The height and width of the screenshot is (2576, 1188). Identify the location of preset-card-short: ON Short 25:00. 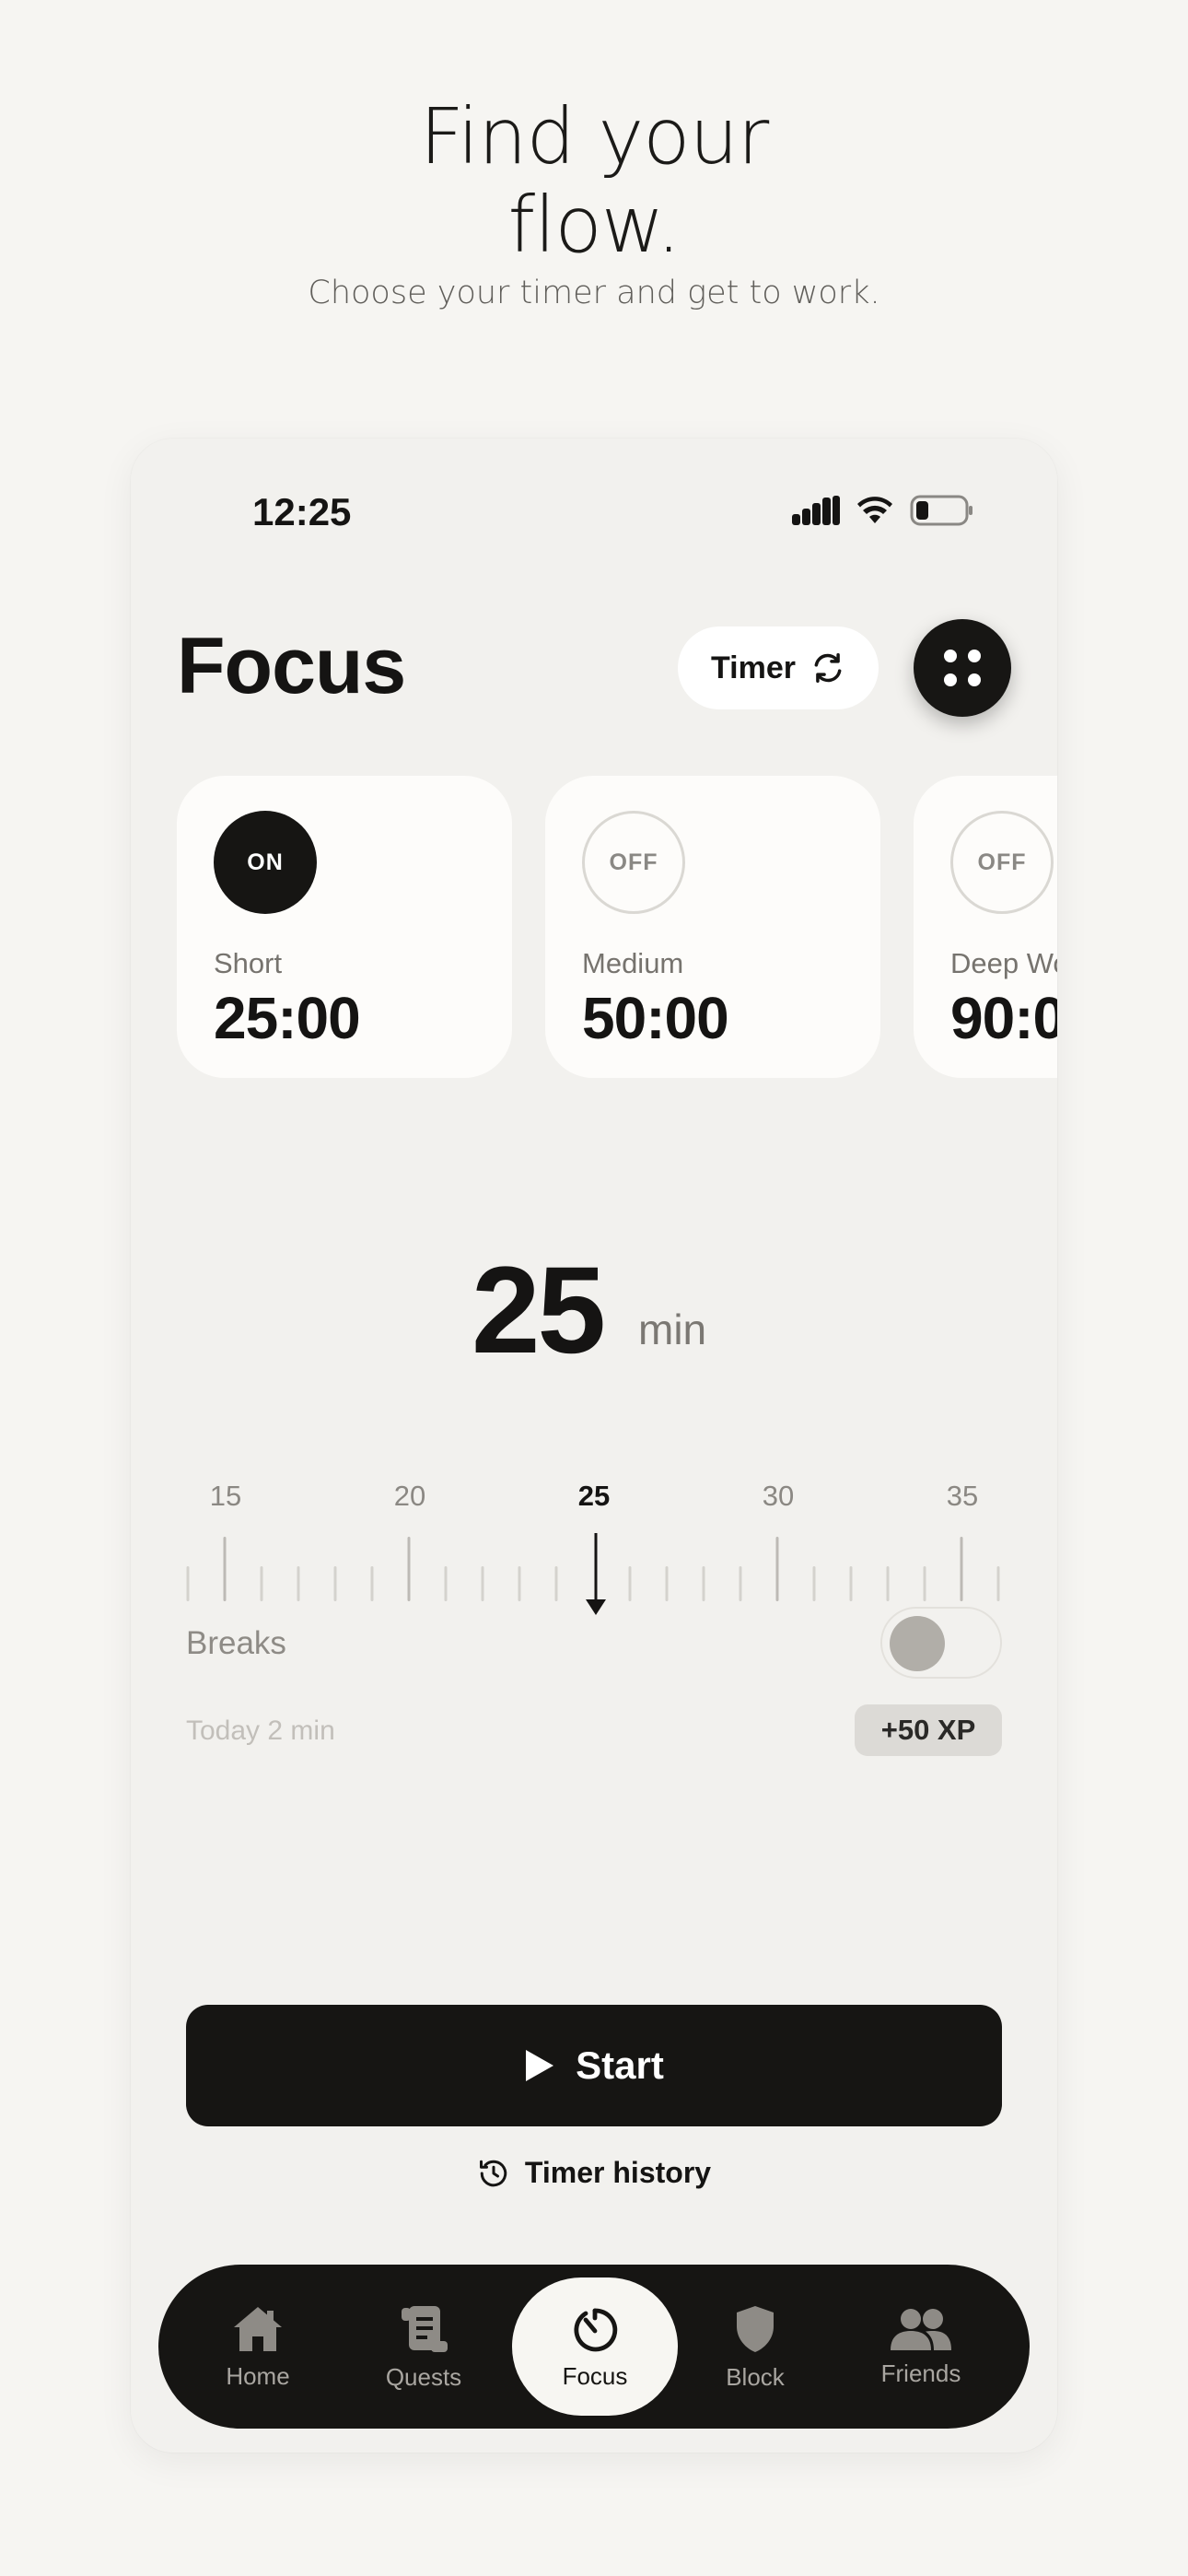
(344, 927).